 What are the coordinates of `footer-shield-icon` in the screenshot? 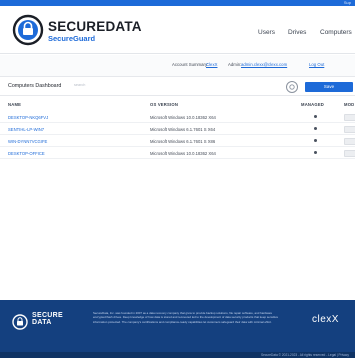 It's located at (20, 322).